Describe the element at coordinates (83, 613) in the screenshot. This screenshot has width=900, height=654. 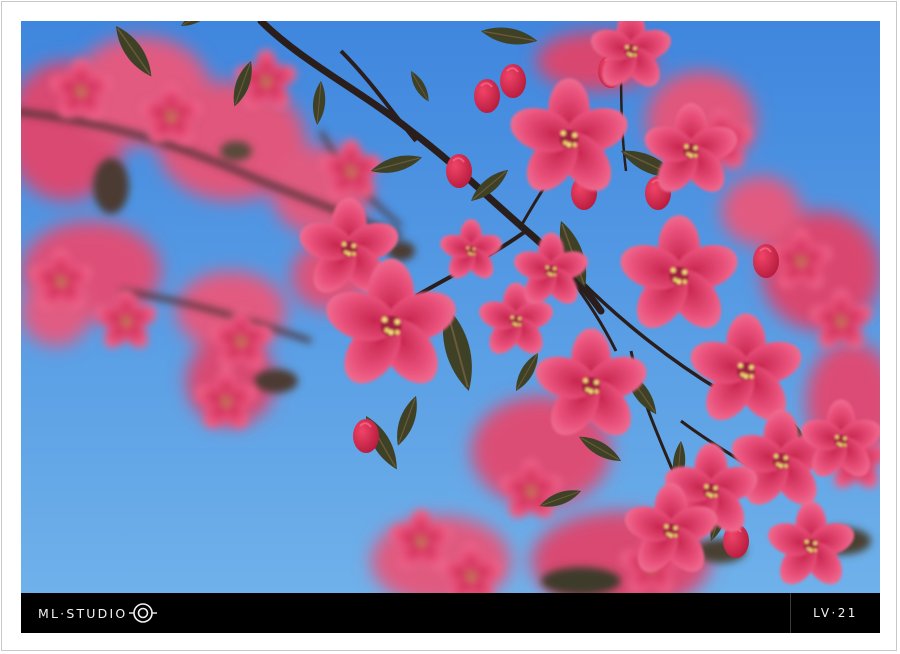
I see `studio-name: ML·STUDIO` at that location.